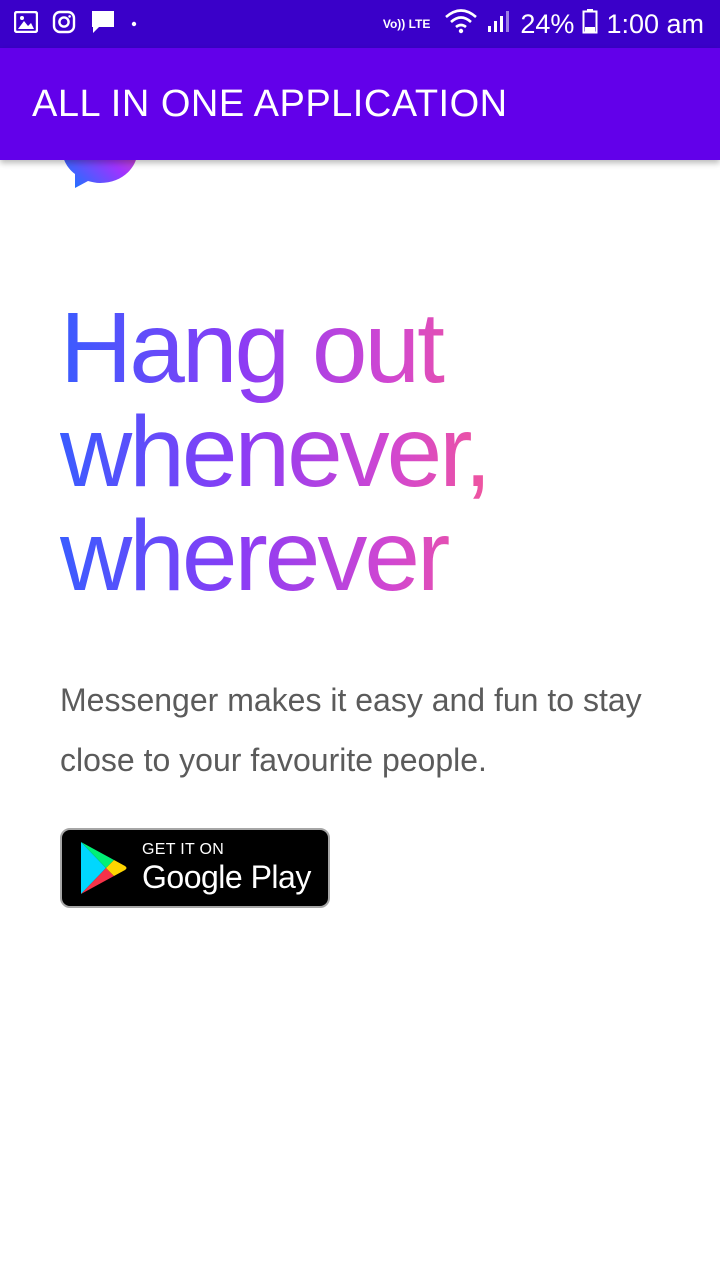  Describe the element at coordinates (226, 877) in the screenshot. I see `badge-large-text: Google Play` at that location.